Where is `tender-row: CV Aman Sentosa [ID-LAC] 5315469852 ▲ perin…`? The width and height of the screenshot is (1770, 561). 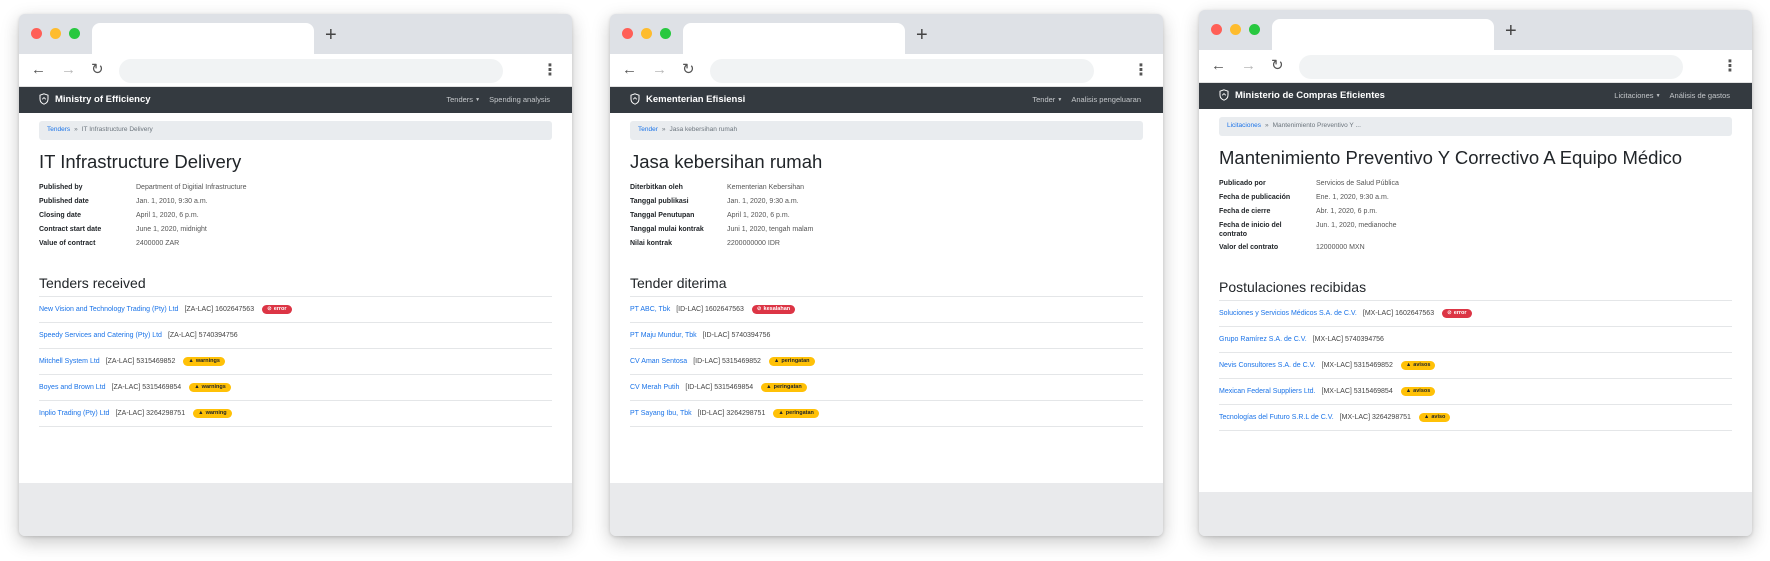 tender-row: CV Aman Sentosa [ID-LAC] 5315469852 ▲ perin… is located at coordinates (886, 362).